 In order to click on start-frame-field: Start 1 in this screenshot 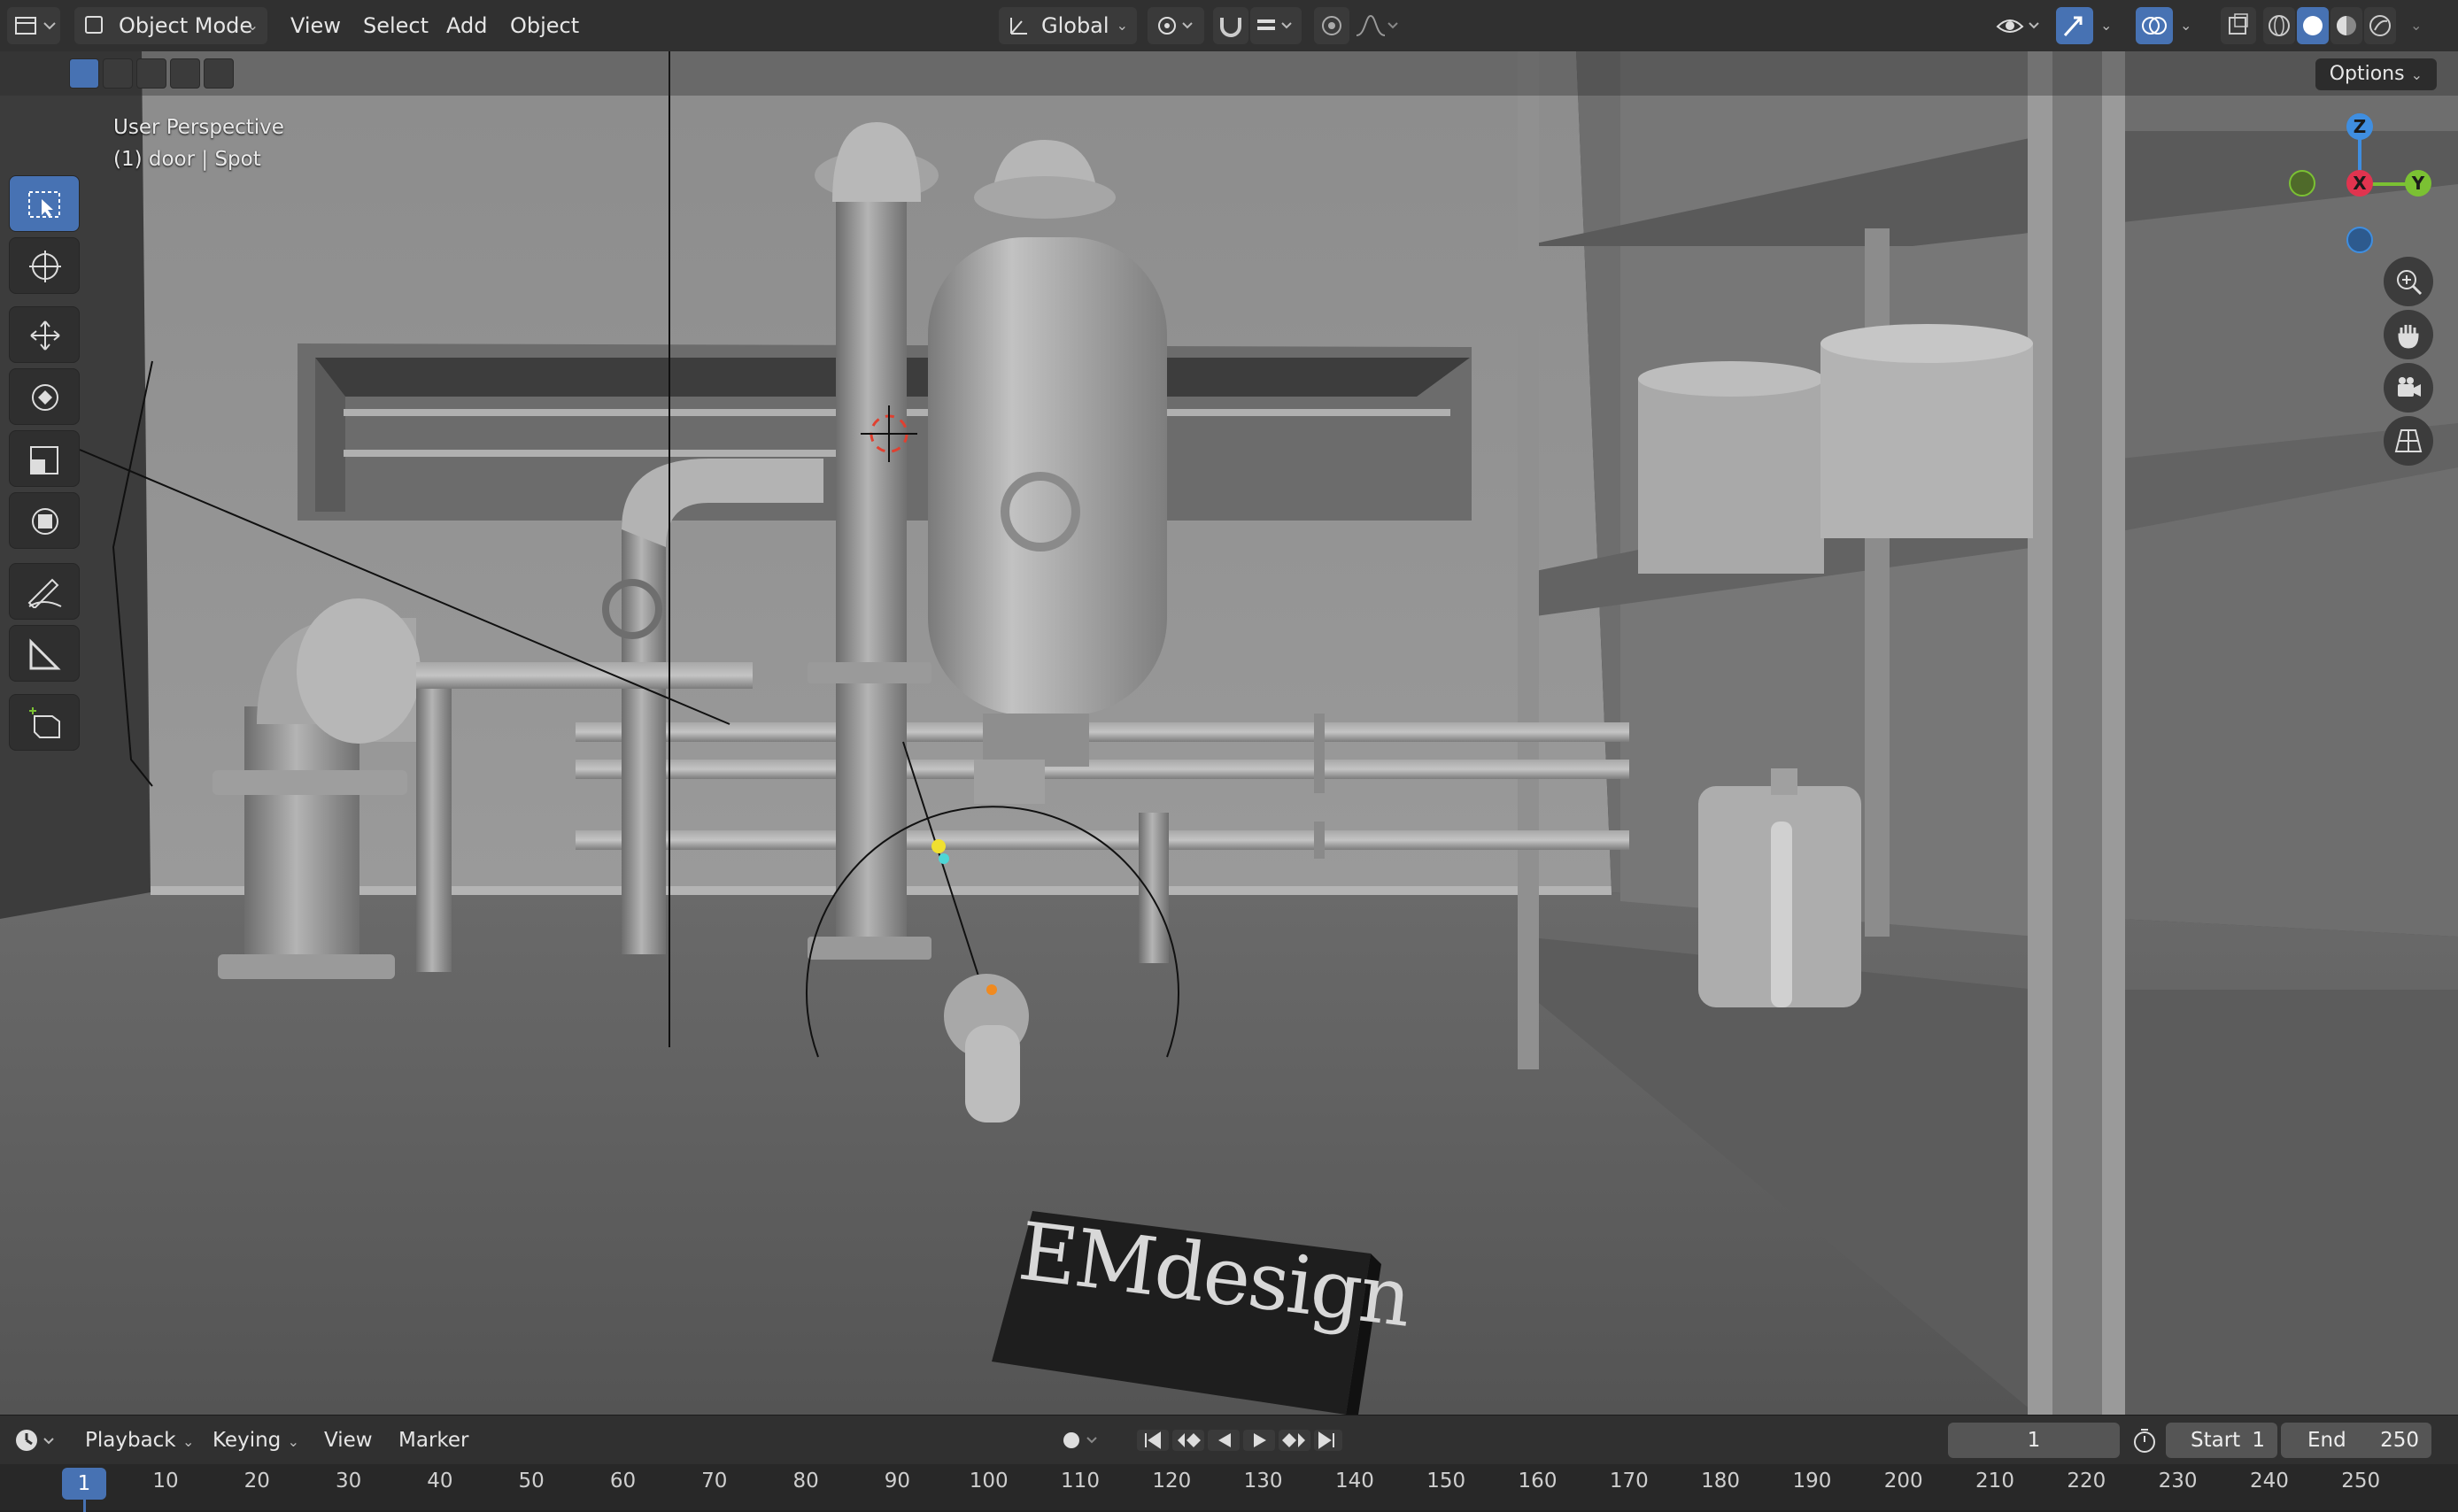, I will do `click(2221, 1440)`.